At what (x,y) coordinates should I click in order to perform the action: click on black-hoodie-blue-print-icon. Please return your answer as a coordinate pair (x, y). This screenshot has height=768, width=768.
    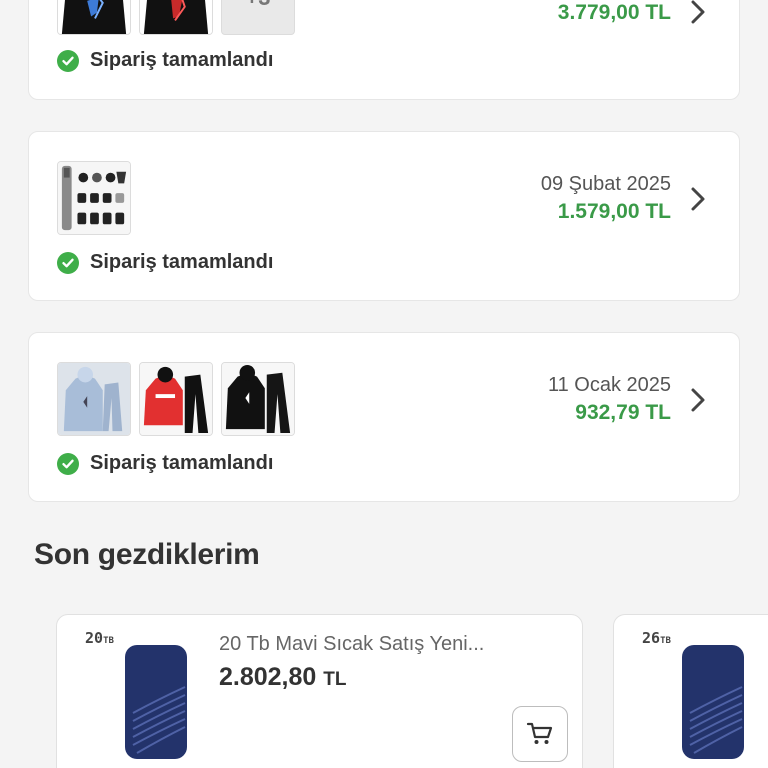
    Looking at the image, I should click on (94, 17).